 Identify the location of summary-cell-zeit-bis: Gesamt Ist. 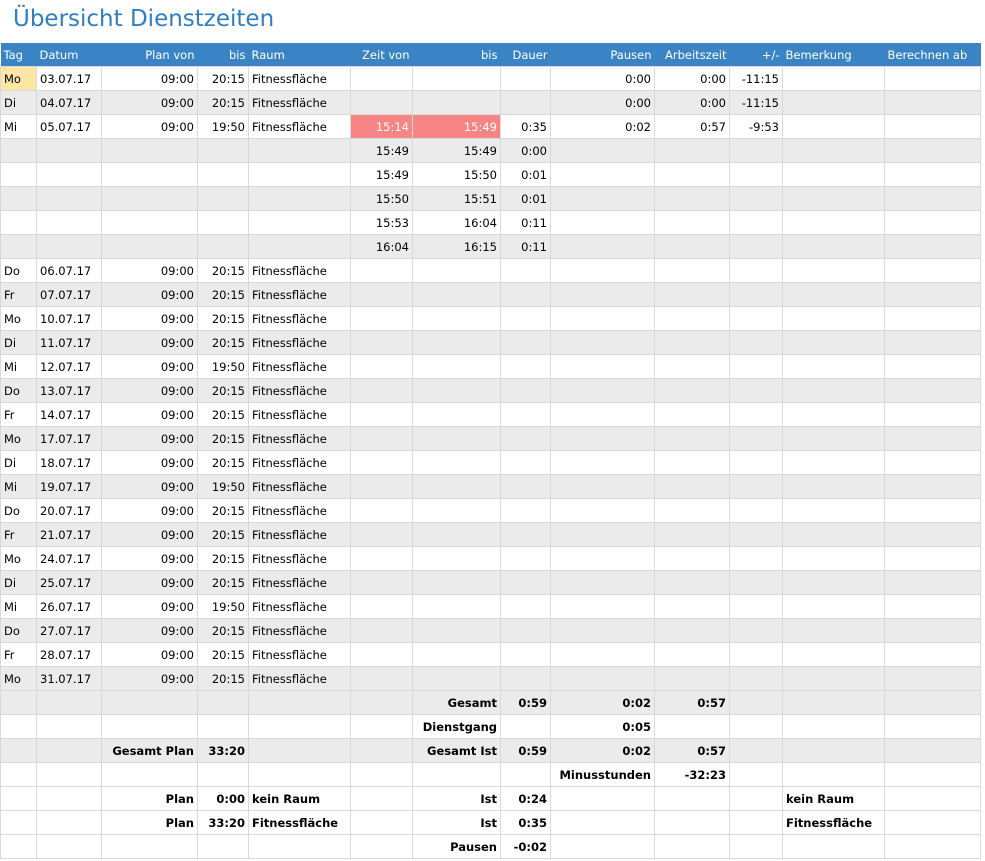
(456, 750).